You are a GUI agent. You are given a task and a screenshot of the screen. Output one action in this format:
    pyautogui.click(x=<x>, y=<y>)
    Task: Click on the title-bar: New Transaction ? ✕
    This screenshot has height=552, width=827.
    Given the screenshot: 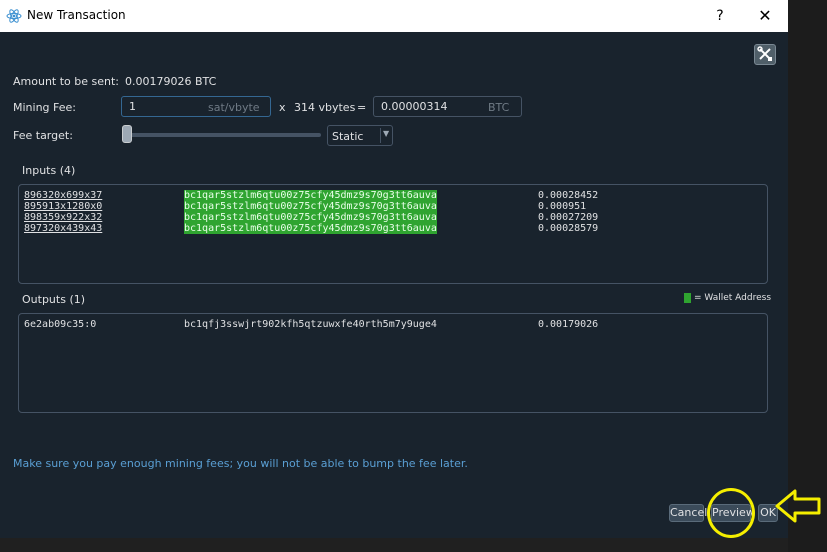 What is the action you would take?
    pyautogui.click(x=394, y=16)
    